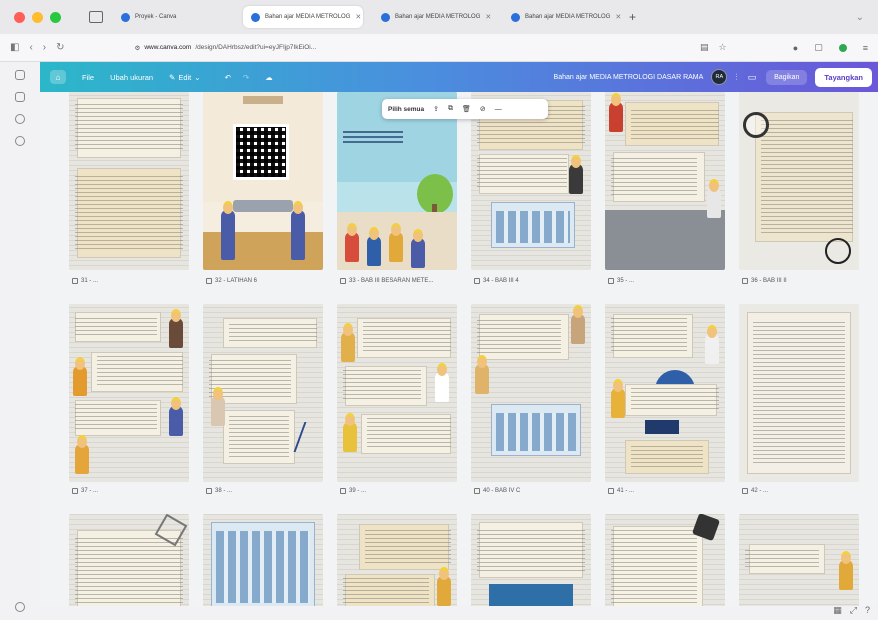 The height and width of the screenshot is (620, 878). I want to click on trash-icon: 🗑, so click(466, 109).